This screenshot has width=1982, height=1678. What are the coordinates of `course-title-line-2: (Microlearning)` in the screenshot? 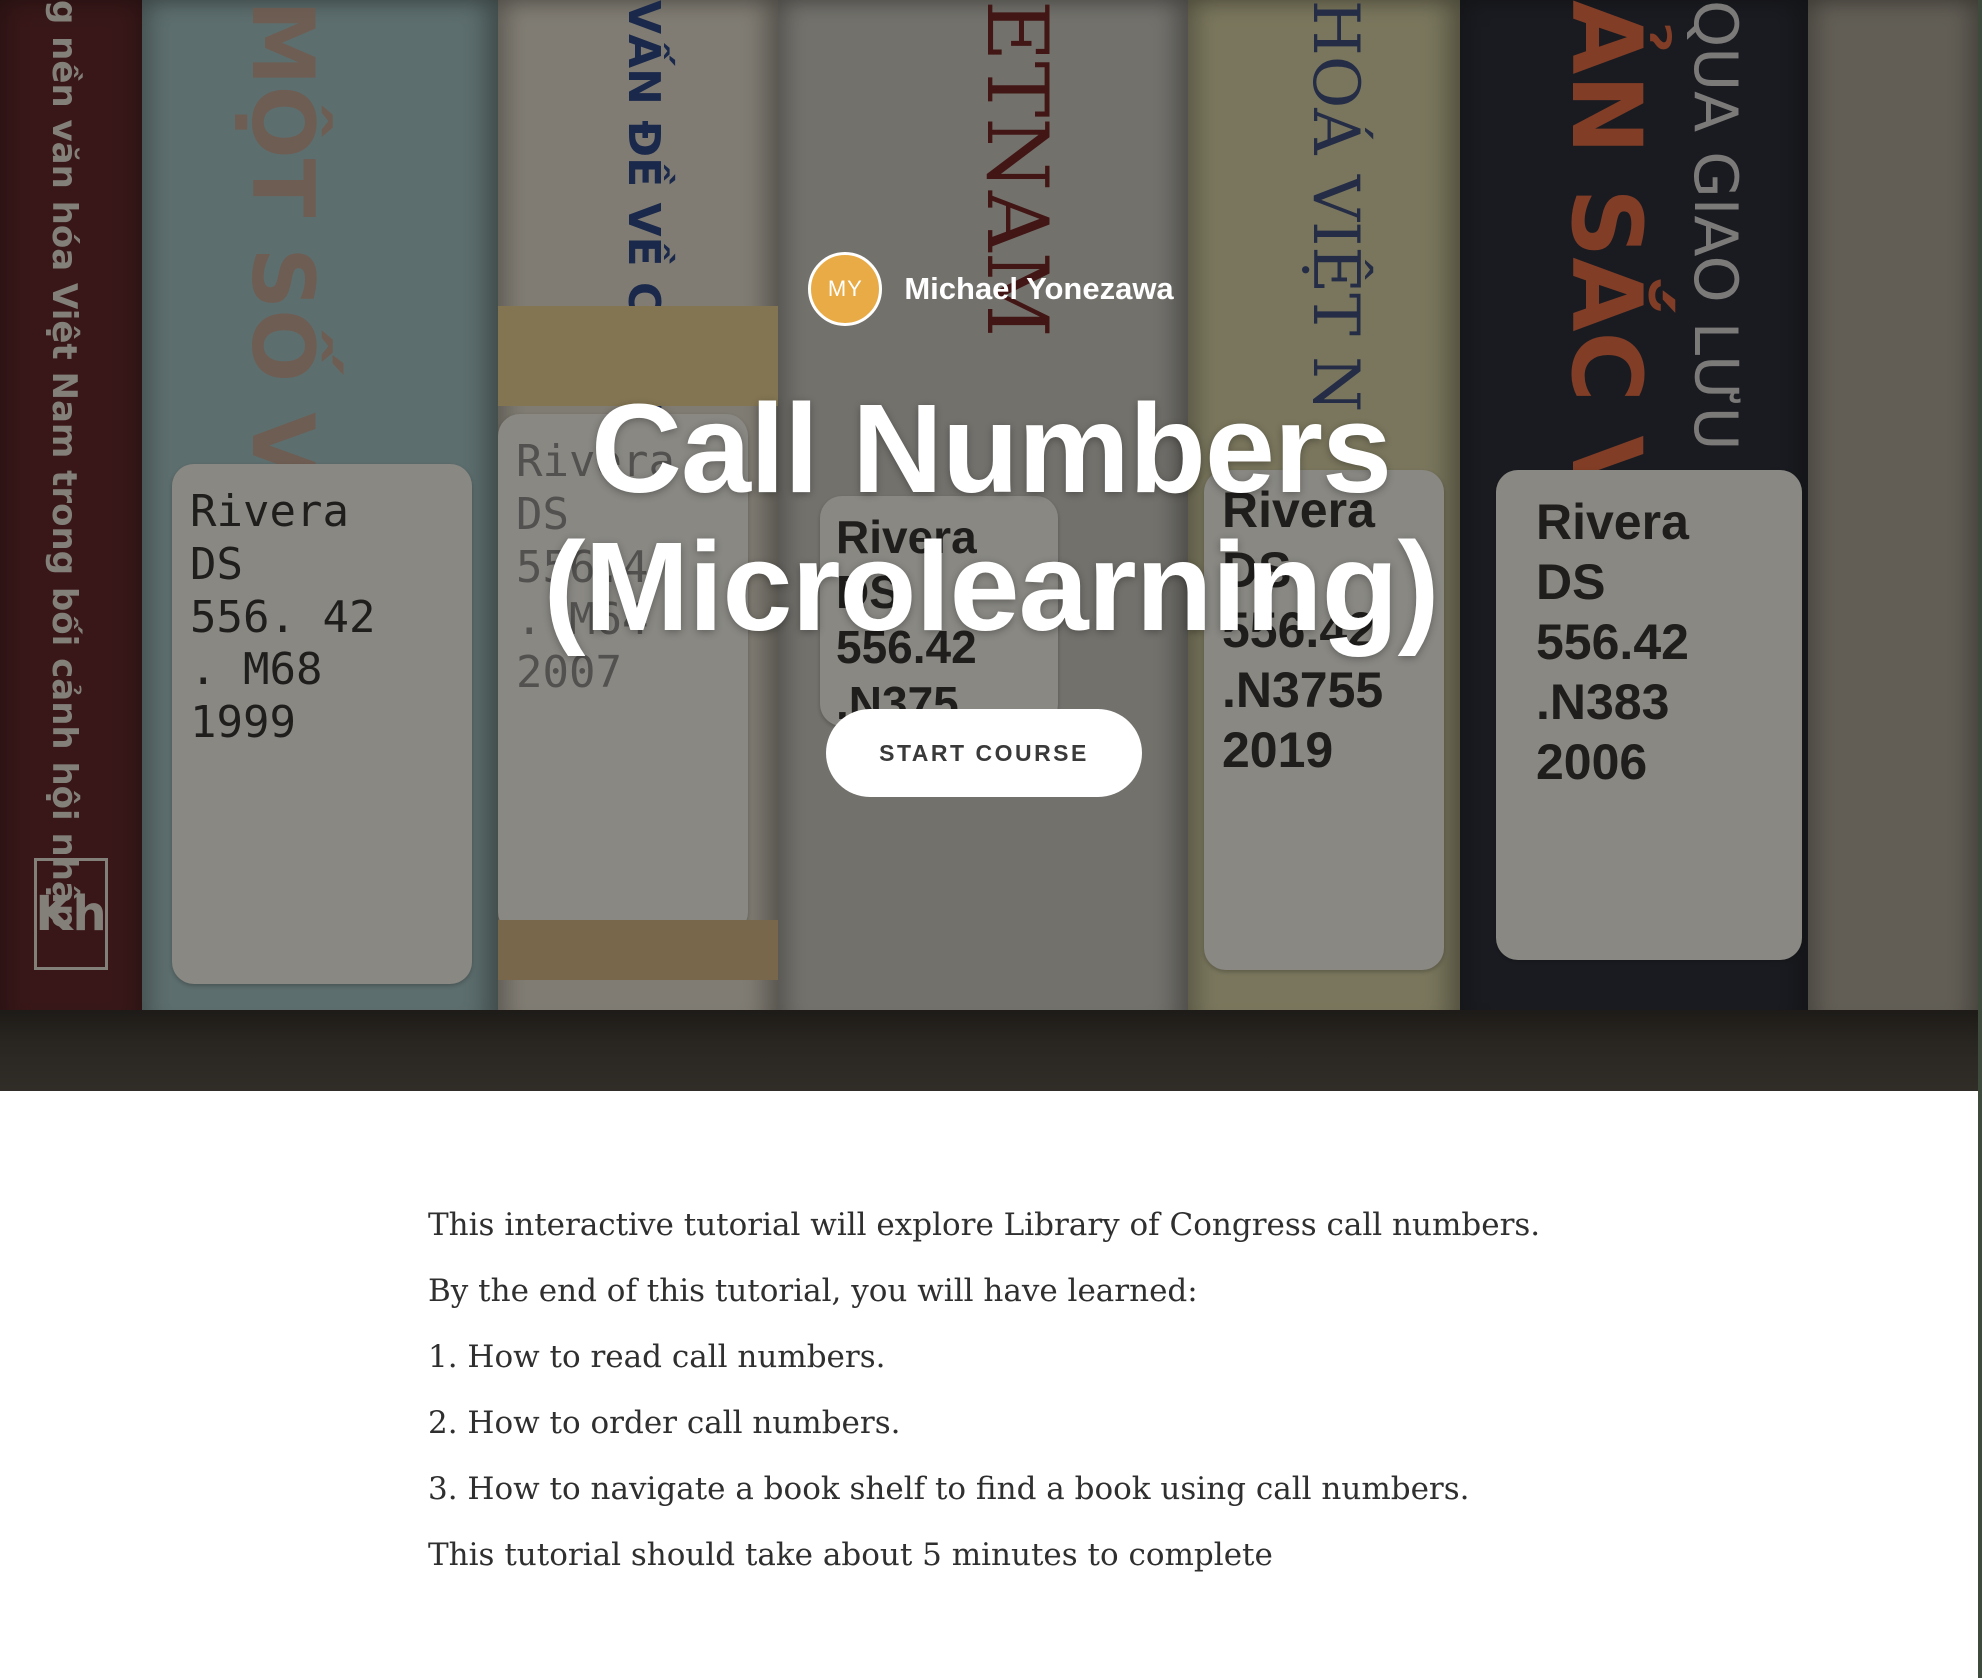 It's located at (991, 586).